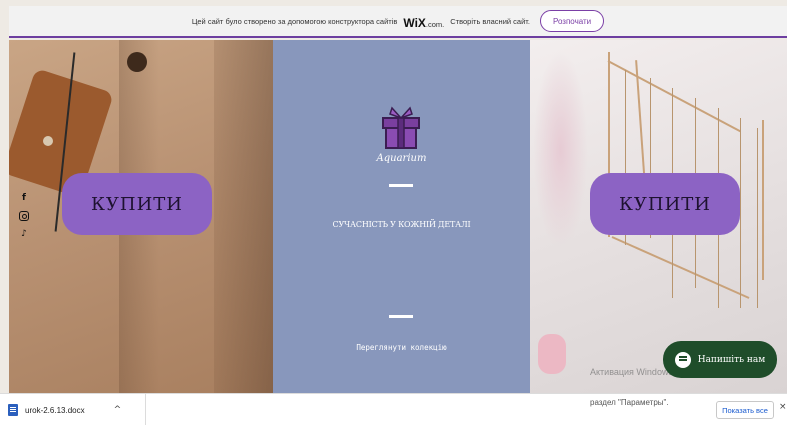  I want to click on coat-button-image, so click(137, 62).